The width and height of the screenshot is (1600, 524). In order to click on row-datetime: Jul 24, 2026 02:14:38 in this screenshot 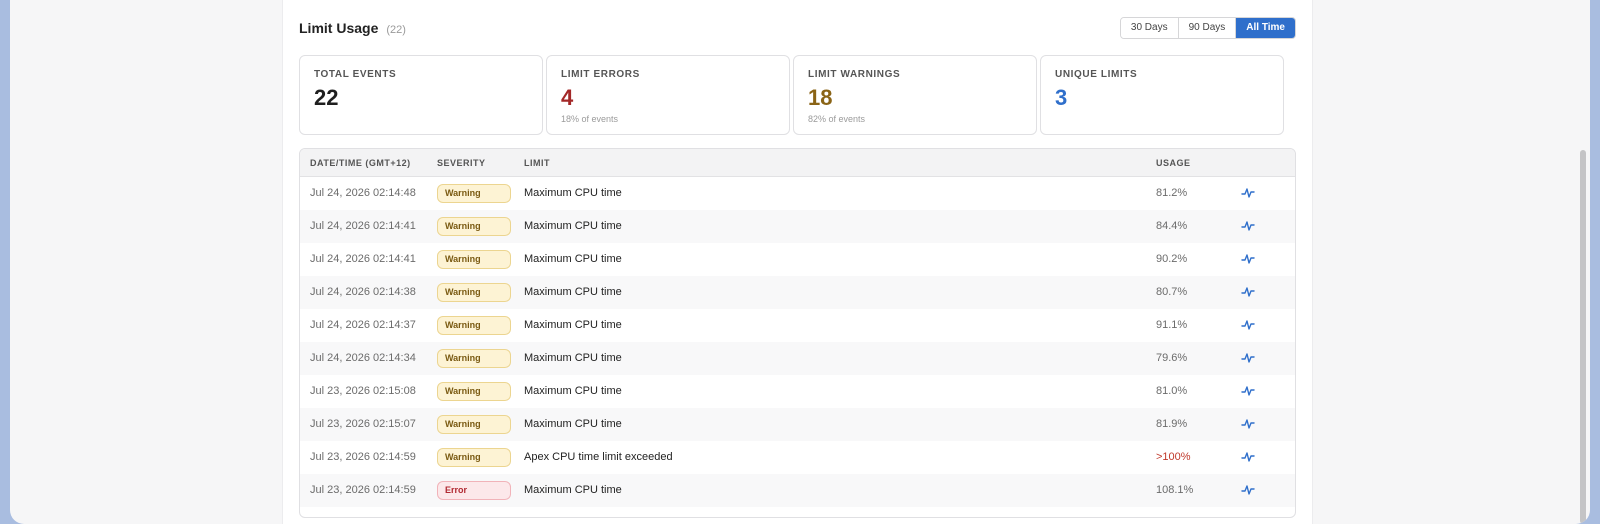, I will do `click(363, 292)`.